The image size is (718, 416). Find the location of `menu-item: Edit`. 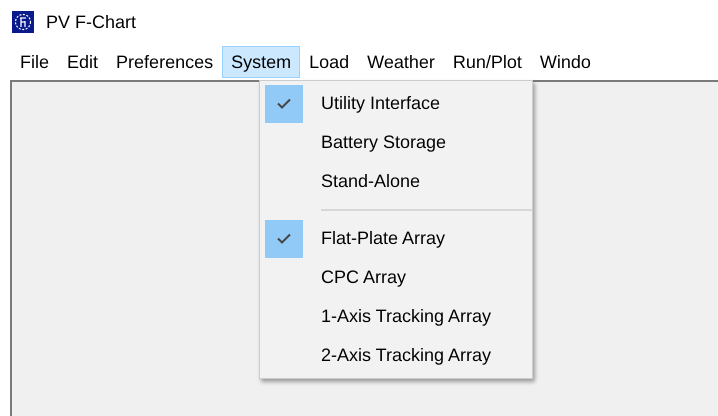

menu-item: Edit is located at coordinates (83, 62).